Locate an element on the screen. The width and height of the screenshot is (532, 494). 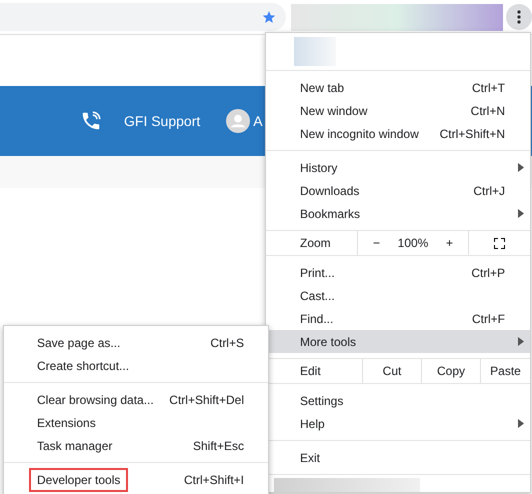
menu-label: Zoom is located at coordinates (312, 243).